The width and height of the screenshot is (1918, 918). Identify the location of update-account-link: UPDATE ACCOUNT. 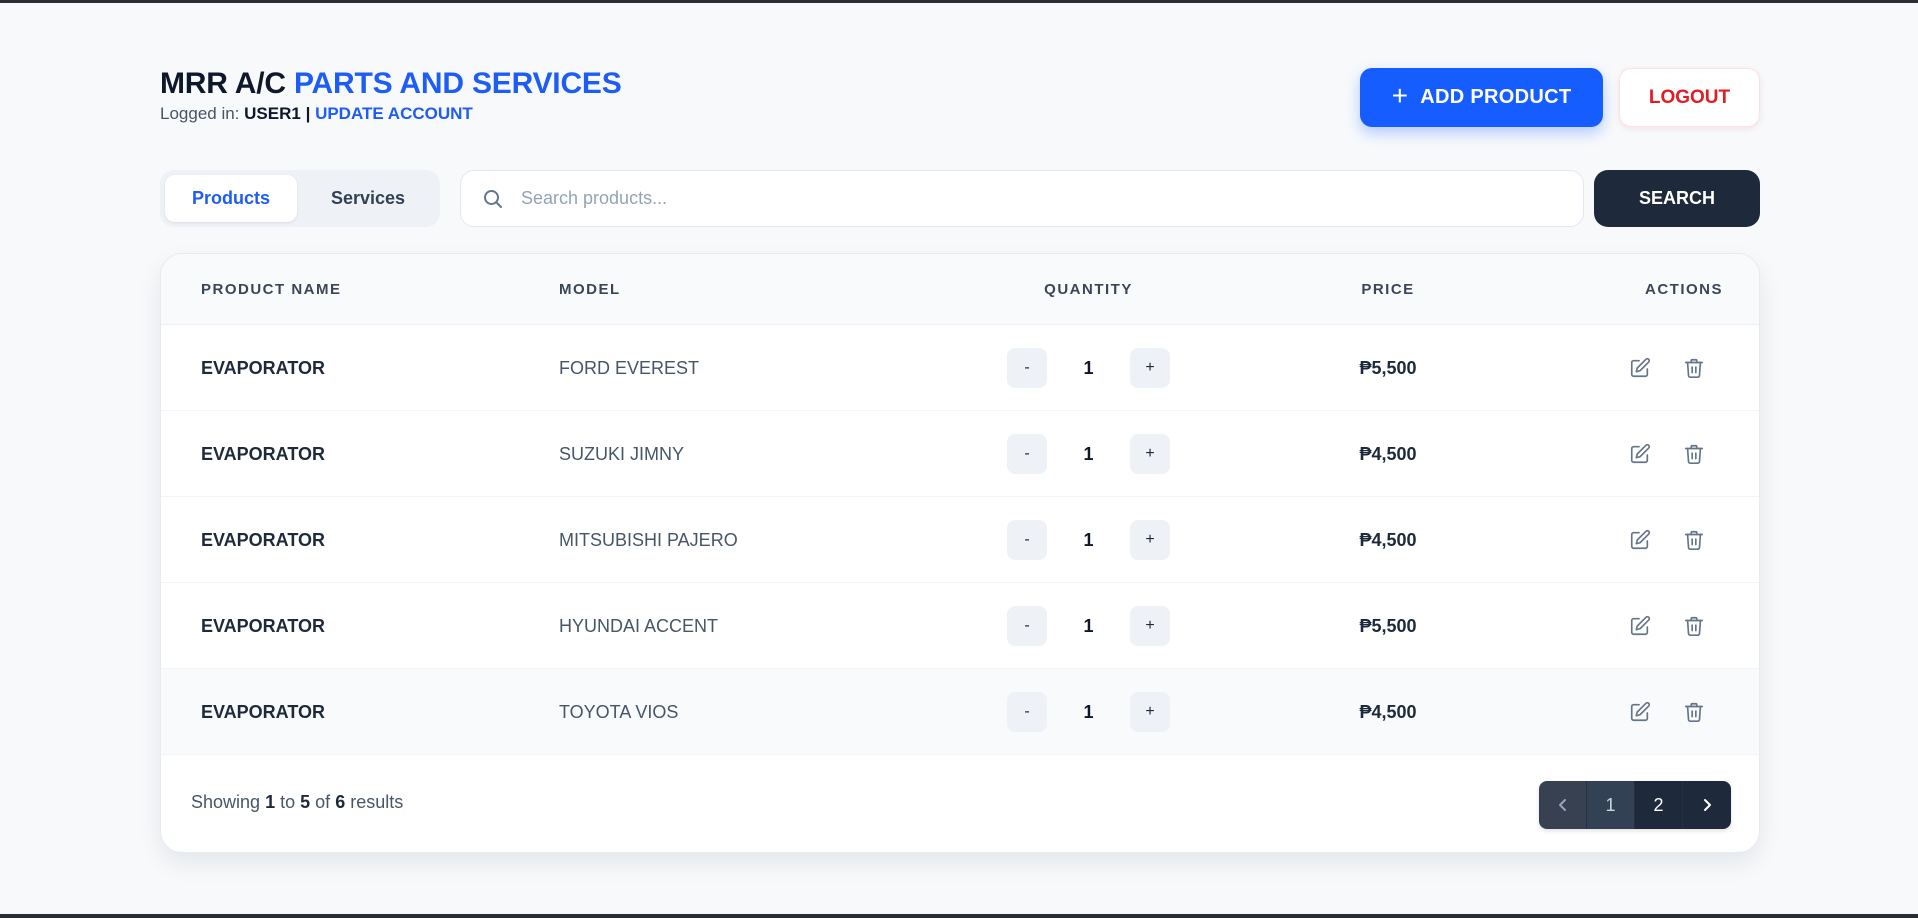
(394, 113).